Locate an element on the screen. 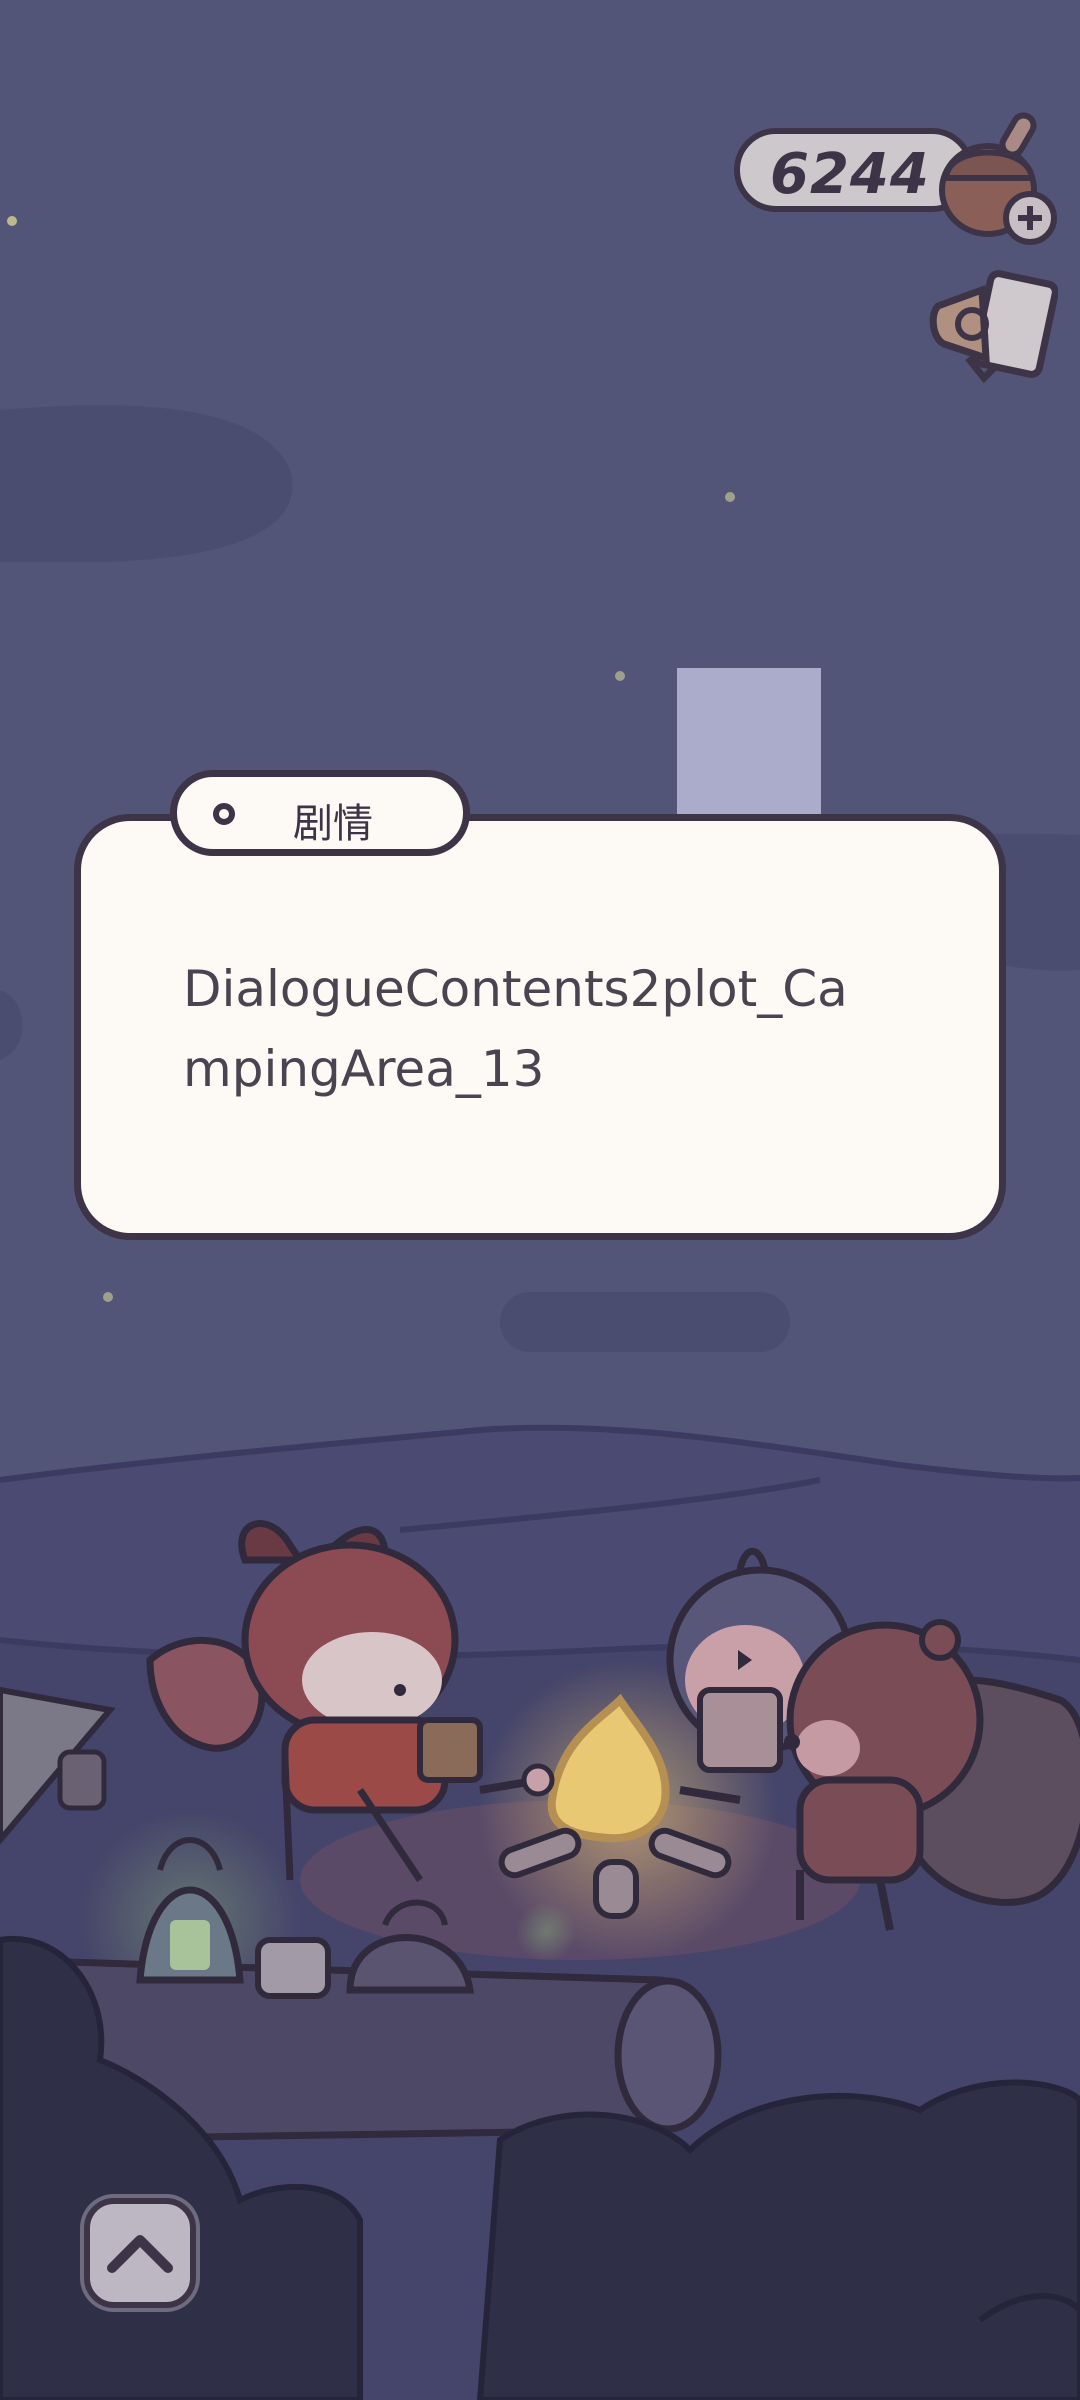  dialogue-tab: 剧情 is located at coordinates (320, 813).